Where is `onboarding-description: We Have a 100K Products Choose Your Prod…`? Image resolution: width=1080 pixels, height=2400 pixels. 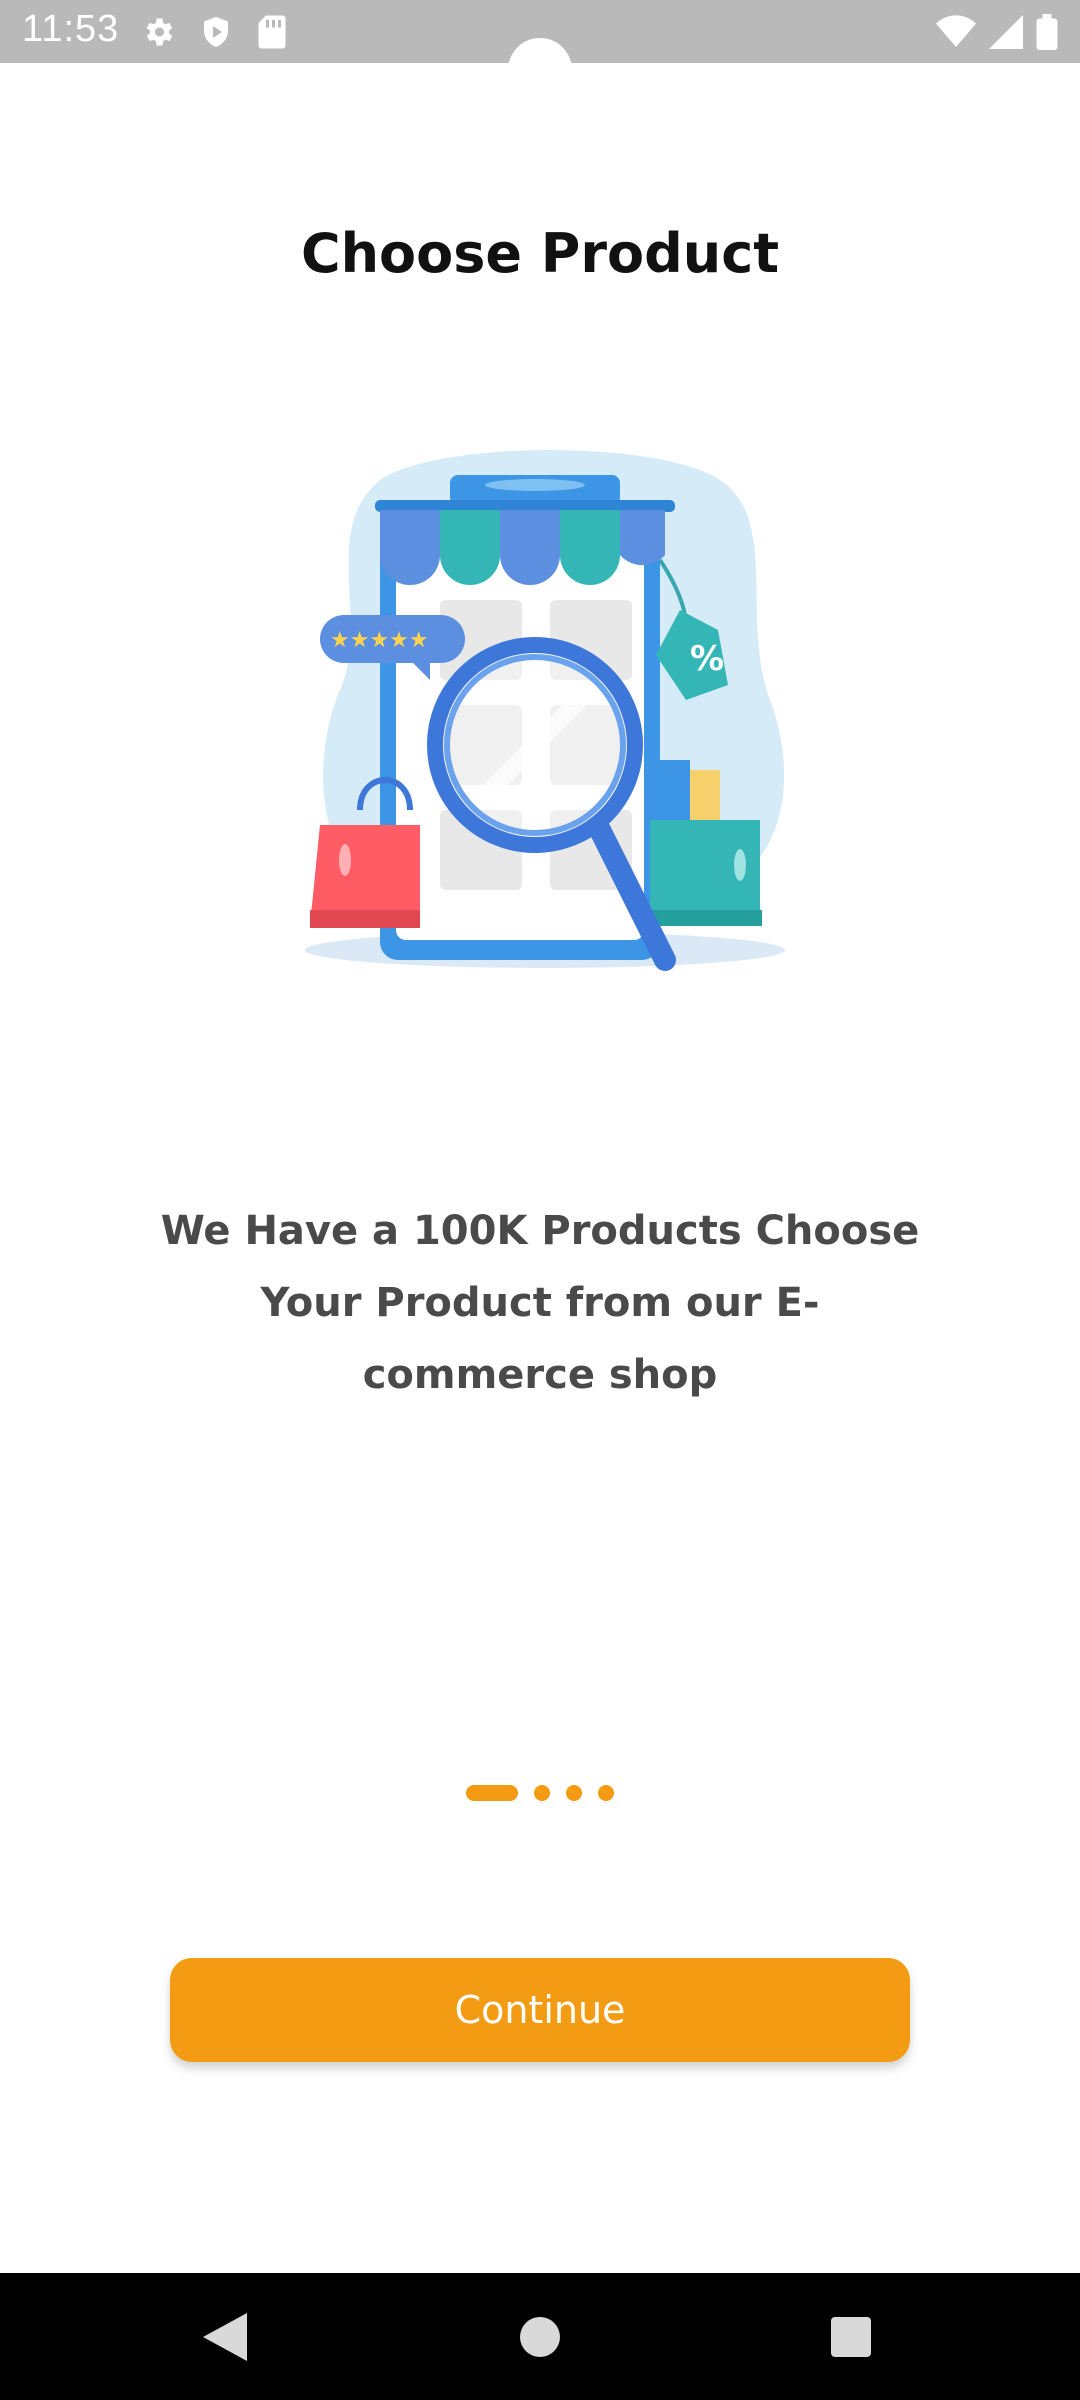 onboarding-description: We Have a 100K Products Choose Your Prod… is located at coordinates (540, 1303).